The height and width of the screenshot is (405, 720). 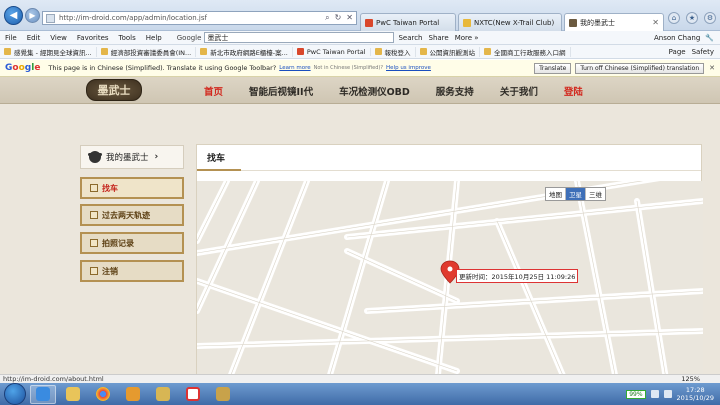 What do you see at coordinates (695, 398) in the screenshot?
I see `clock-date: 2015/10/29` at bounding box center [695, 398].